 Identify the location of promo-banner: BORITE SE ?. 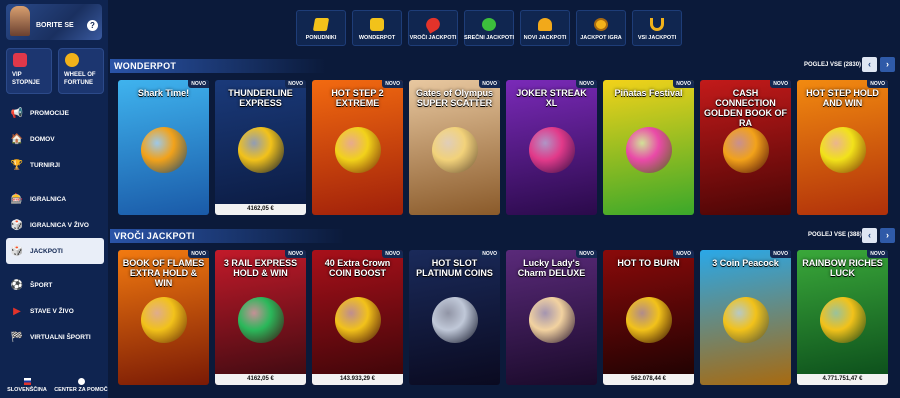
(54, 22).